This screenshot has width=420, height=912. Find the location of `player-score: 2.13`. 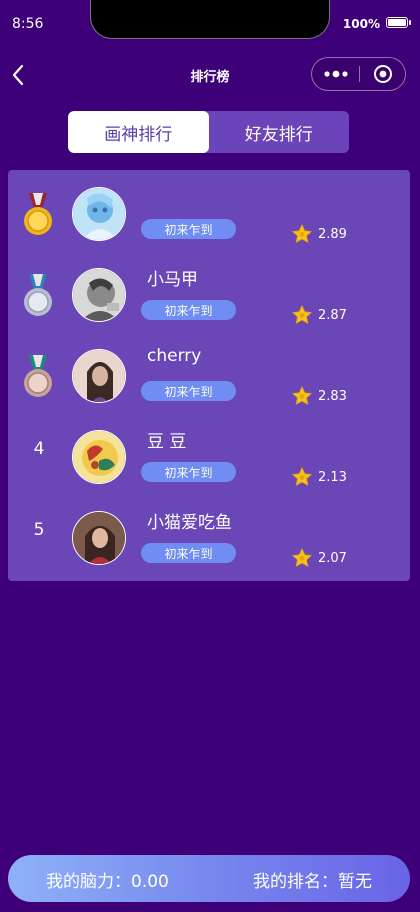

player-score: 2.13 is located at coordinates (319, 477).